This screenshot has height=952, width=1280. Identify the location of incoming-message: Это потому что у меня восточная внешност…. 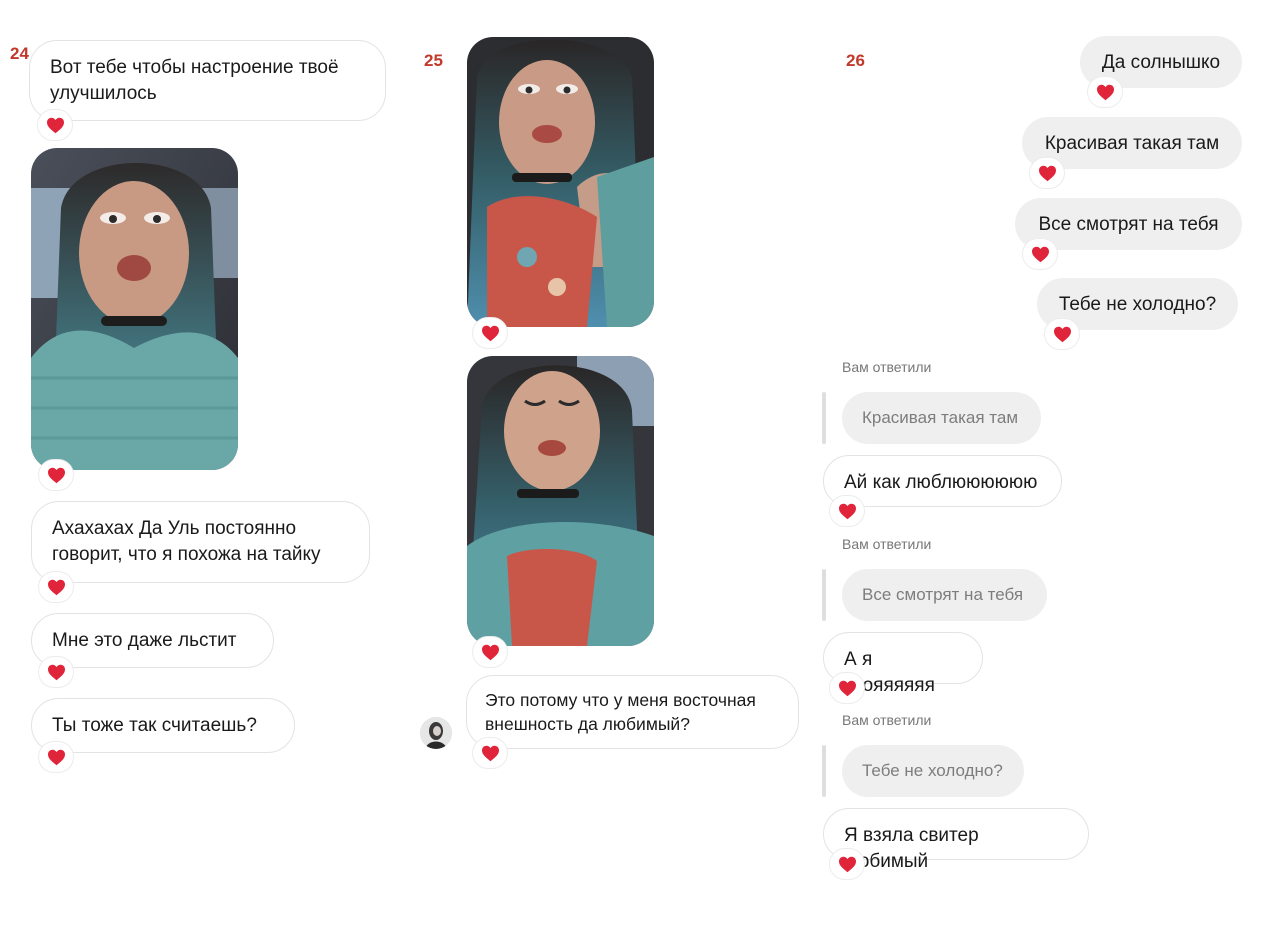
(632, 712).